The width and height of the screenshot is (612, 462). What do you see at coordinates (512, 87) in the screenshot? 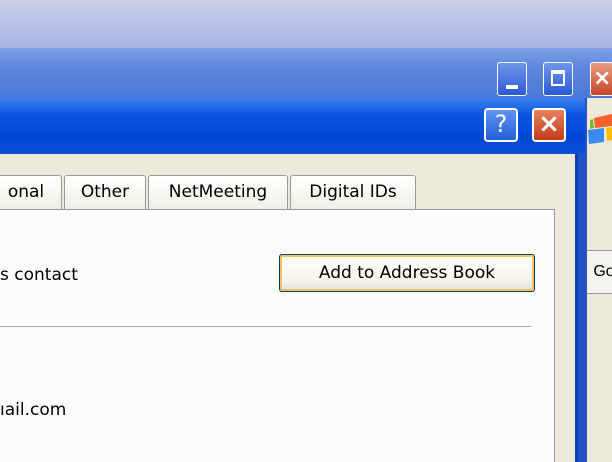
I see `minimize-icon` at bounding box center [512, 87].